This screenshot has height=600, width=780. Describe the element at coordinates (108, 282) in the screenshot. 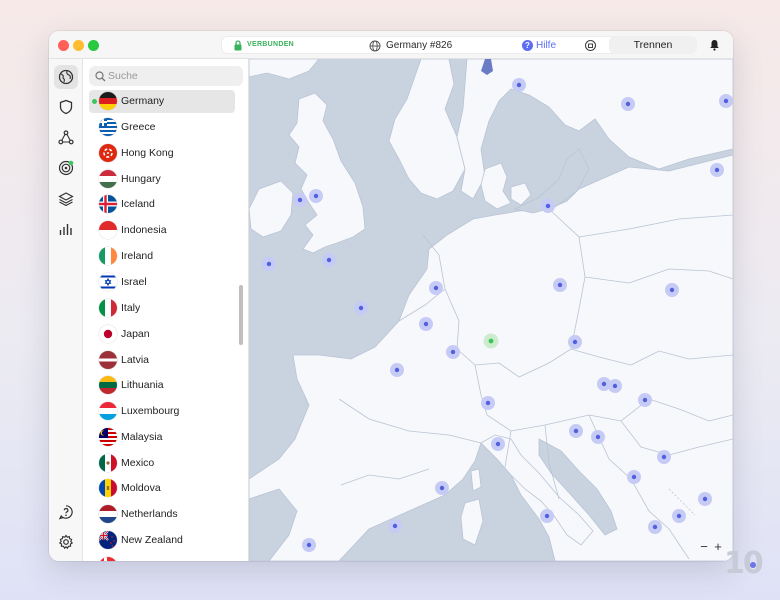

I see `israel-flag-icon` at that location.